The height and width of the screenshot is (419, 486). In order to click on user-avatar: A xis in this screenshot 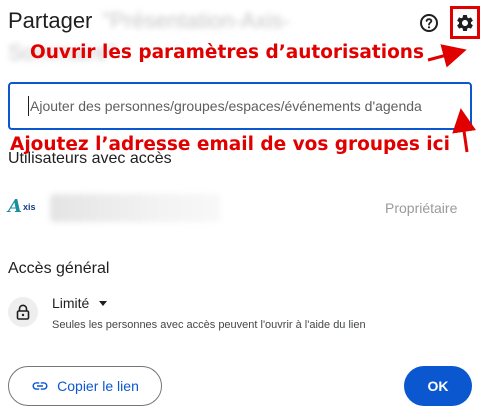, I will do `click(25, 207)`.